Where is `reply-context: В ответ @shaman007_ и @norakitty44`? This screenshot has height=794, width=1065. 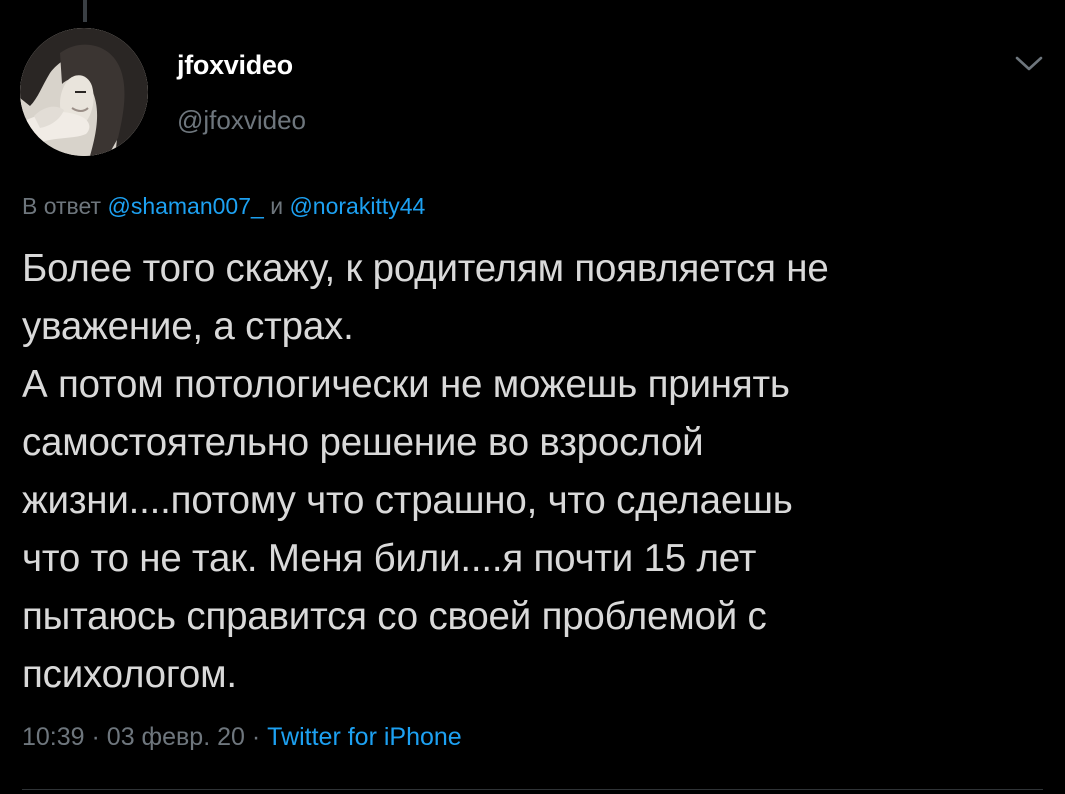
reply-context: В ответ @shaman007_ и @norakitty44 is located at coordinates (223, 206).